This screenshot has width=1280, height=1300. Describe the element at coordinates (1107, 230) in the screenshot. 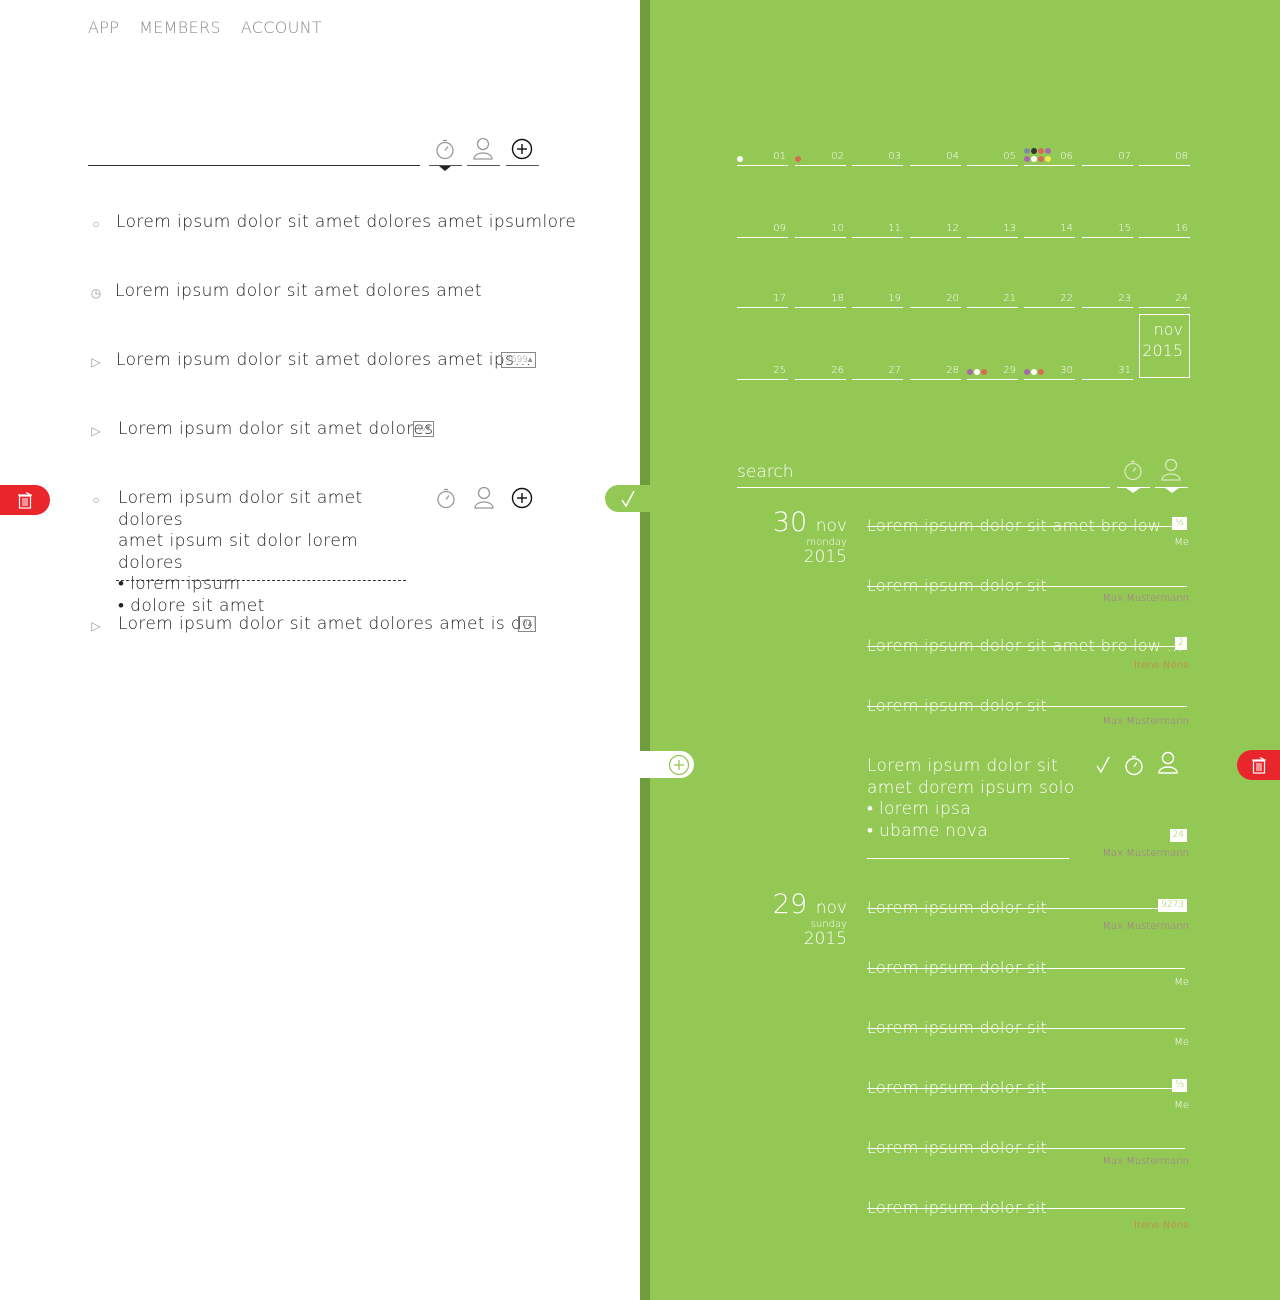

I see `calendar-day: 15` at that location.